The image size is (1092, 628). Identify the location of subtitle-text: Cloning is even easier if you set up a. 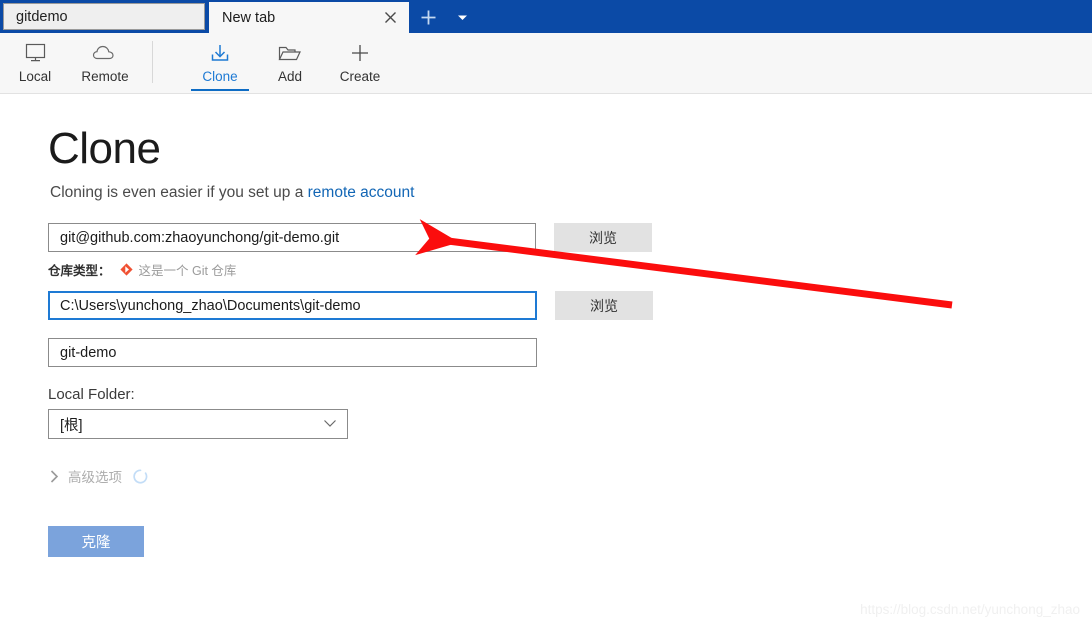
(179, 192).